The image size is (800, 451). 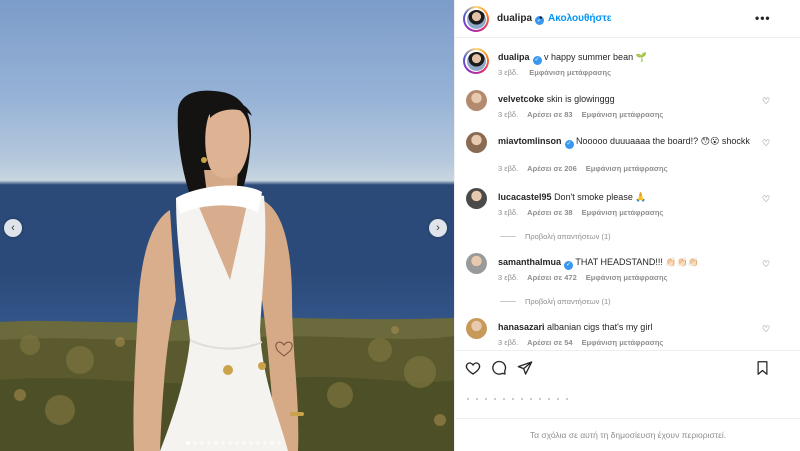 I want to click on comment-likes: Αρέσει σε 54, so click(x=549, y=342).